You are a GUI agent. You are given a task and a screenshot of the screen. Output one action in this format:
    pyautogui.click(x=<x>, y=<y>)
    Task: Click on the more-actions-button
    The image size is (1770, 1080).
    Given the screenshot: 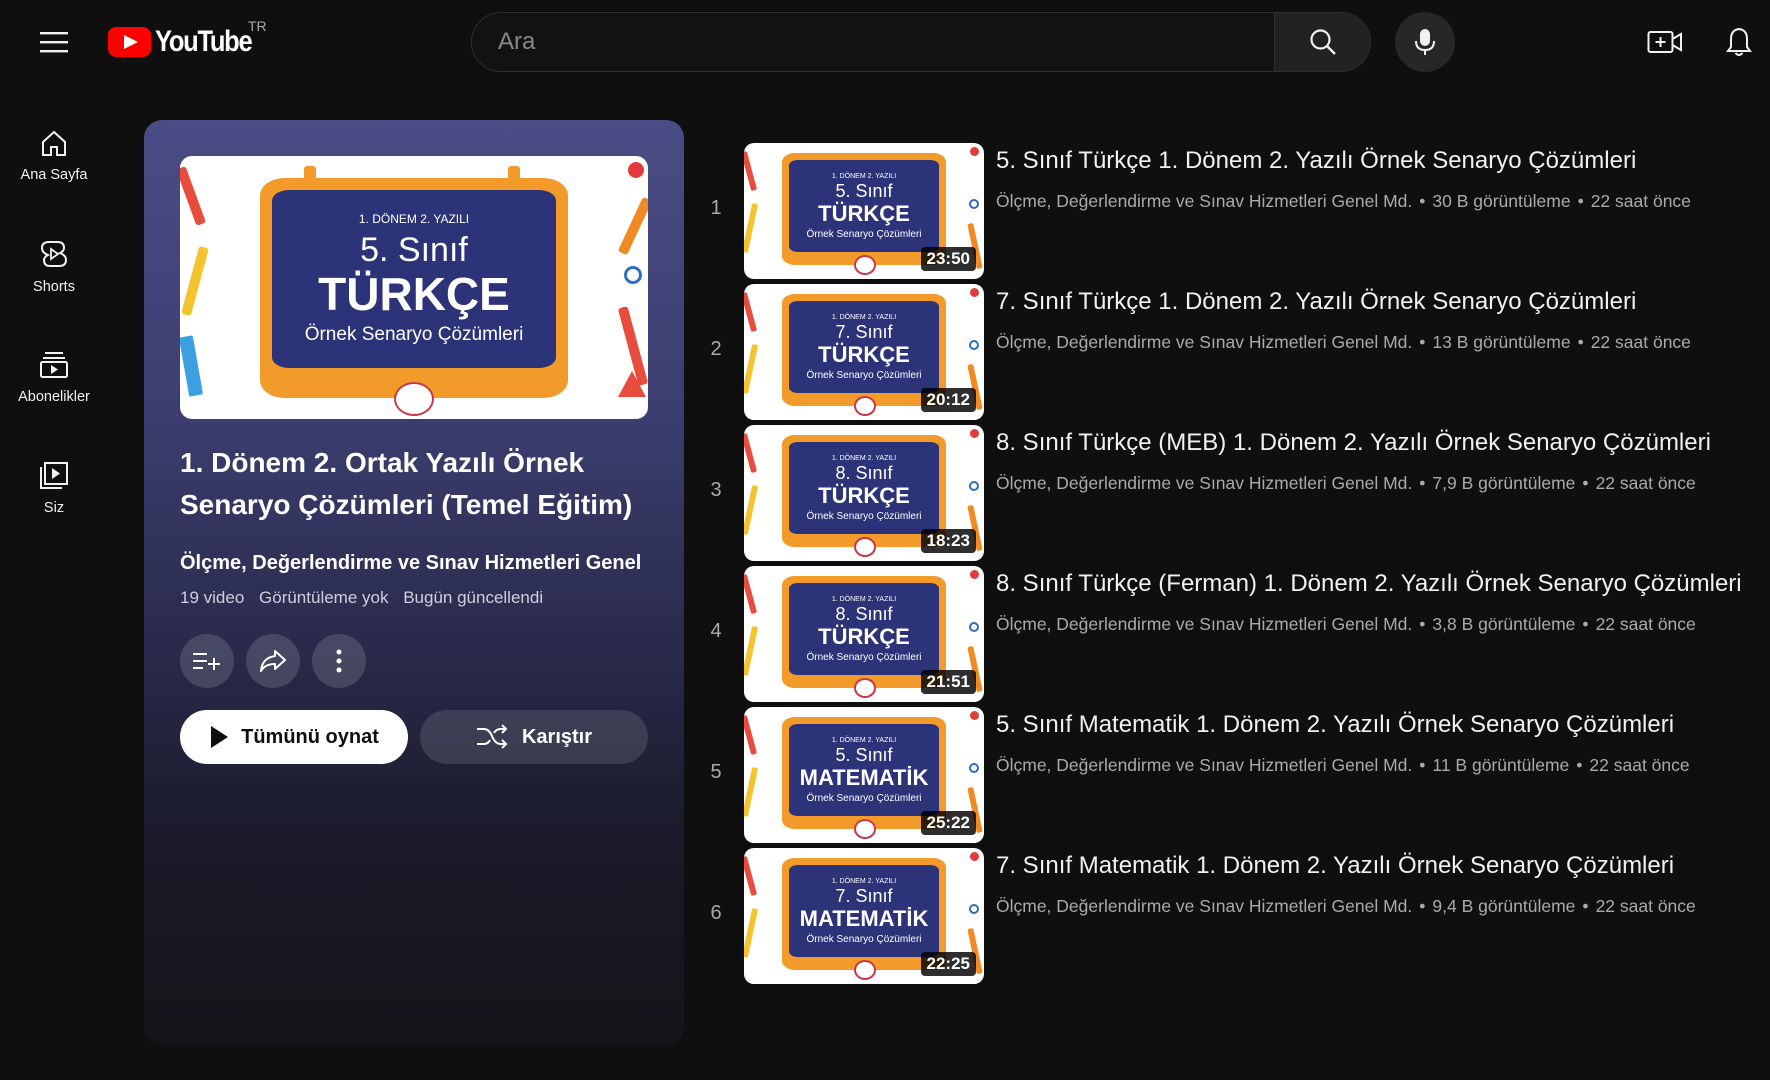 What is the action you would take?
    pyautogui.click(x=339, y=661)
    